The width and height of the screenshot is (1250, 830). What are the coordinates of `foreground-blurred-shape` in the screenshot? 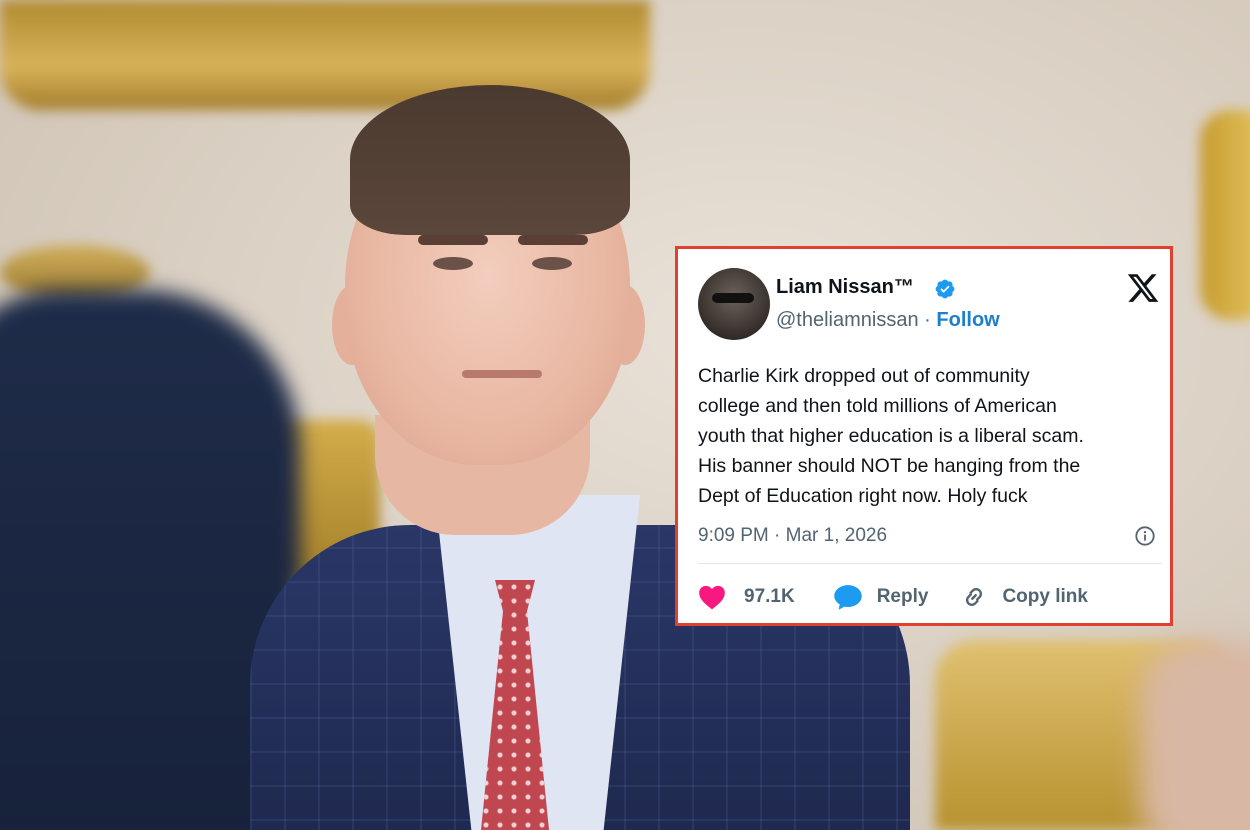 It's located at (1195, 735).